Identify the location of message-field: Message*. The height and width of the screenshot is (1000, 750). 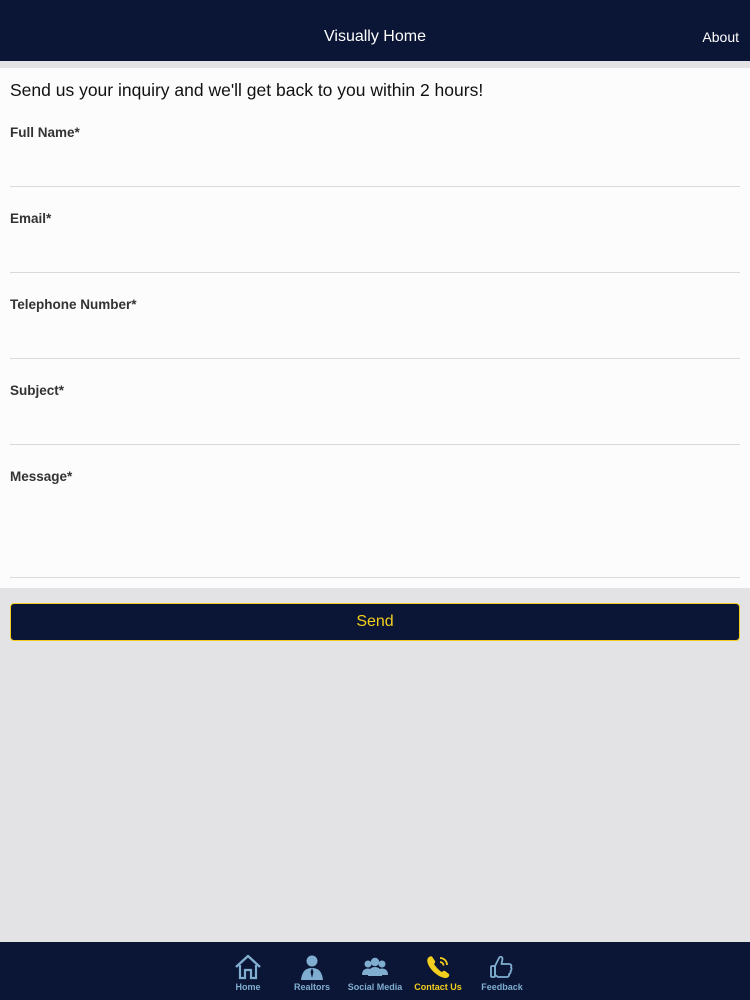
(375, 524).